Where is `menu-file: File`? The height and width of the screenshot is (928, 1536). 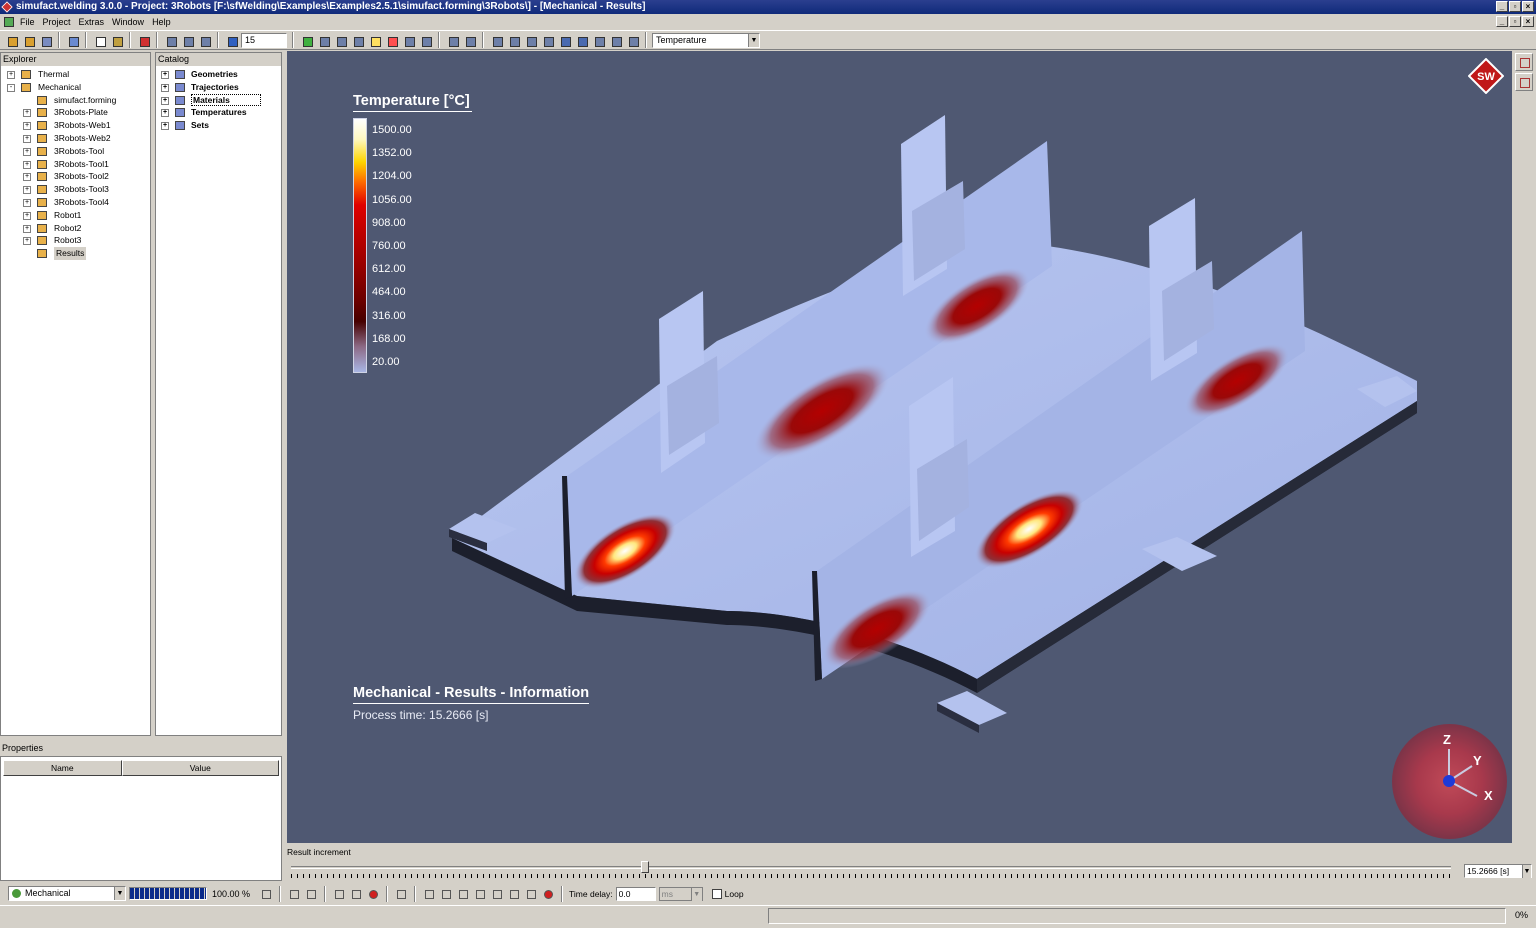 menu-file: File is located at coordinates (29, 22).